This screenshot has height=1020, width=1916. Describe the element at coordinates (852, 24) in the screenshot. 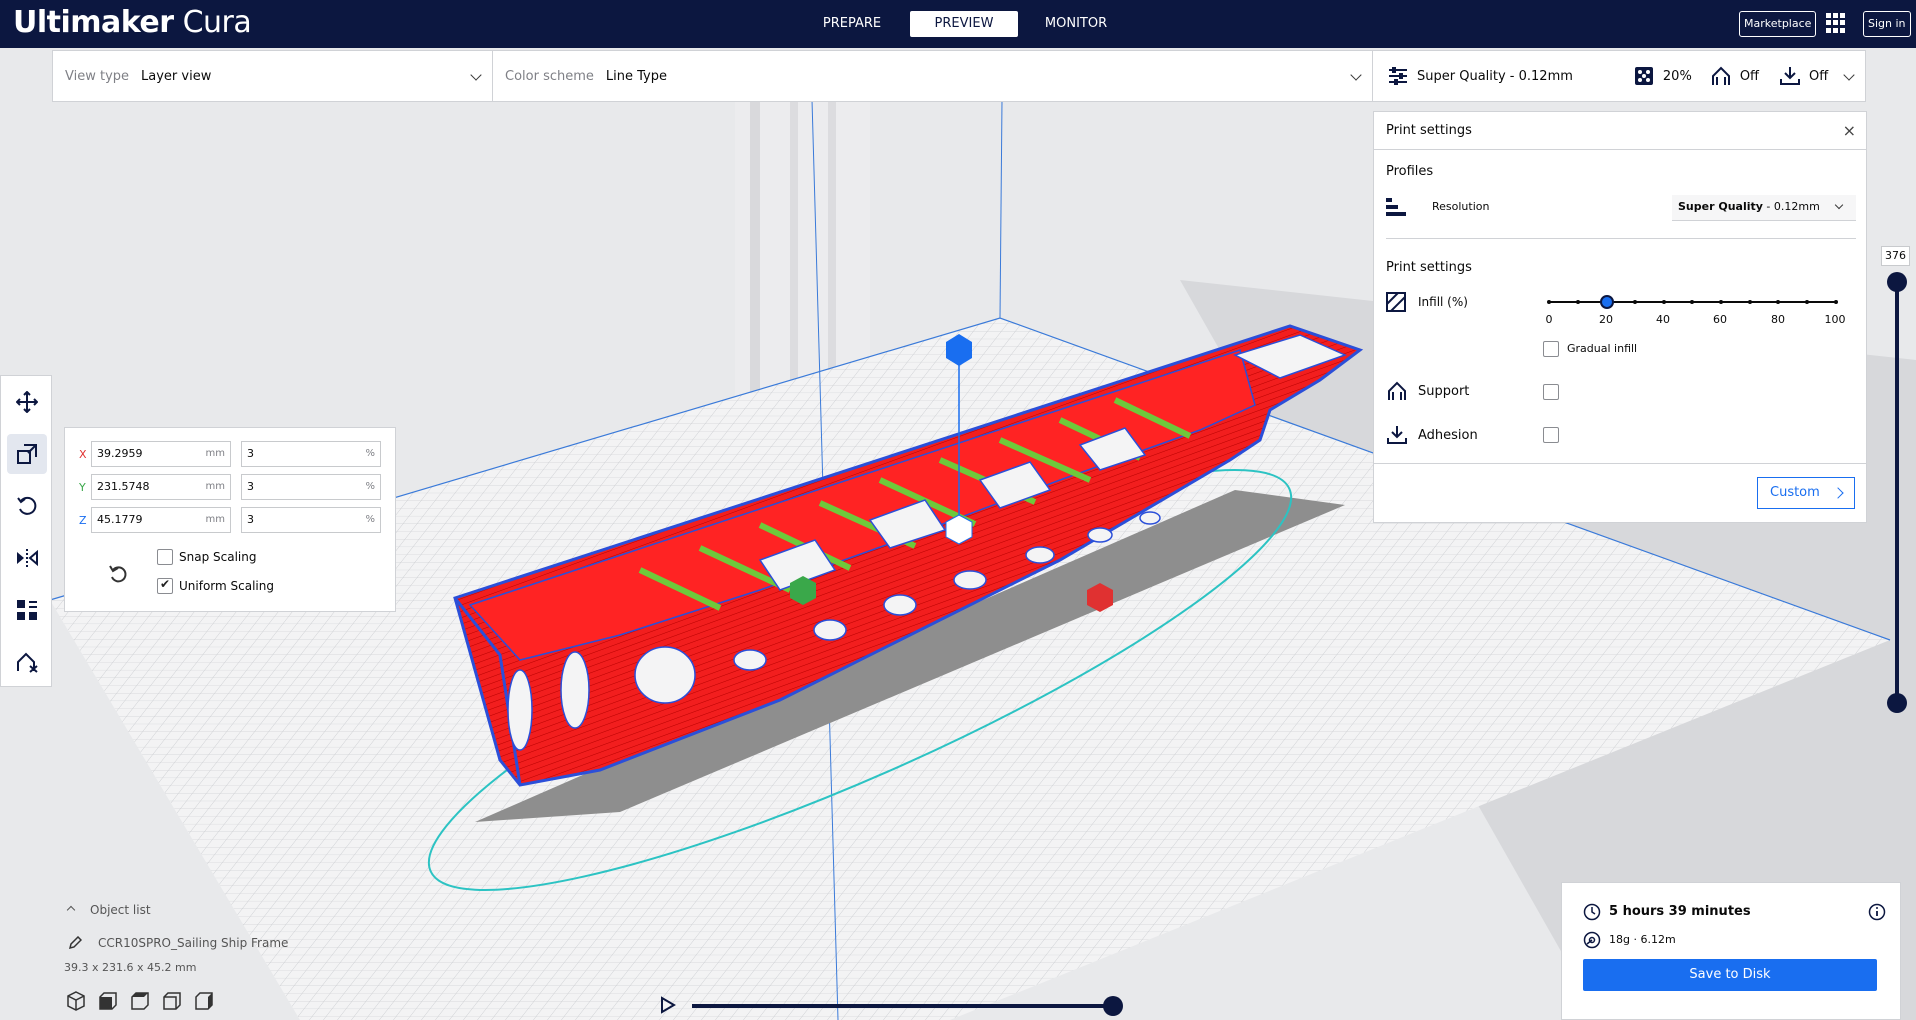

I see `tab-prepare: PREPARE` at that location.